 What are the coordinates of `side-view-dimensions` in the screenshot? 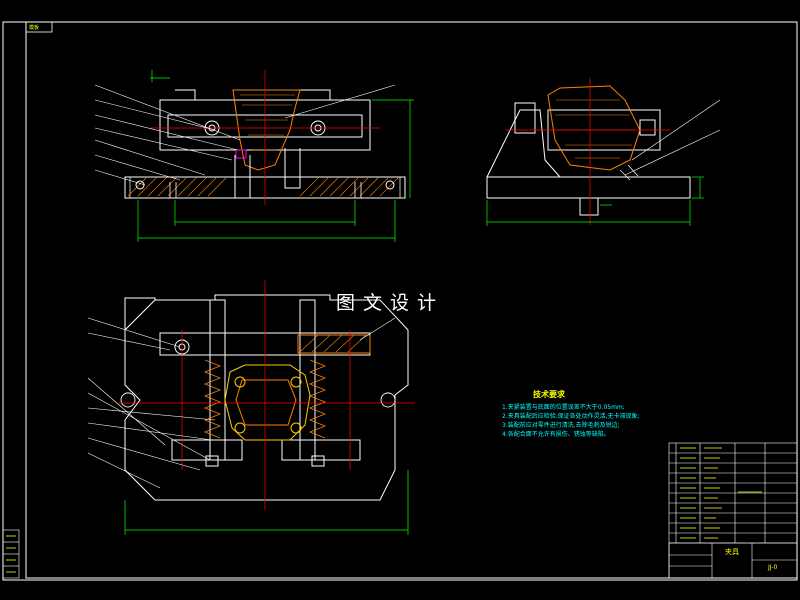 It's located at (595, 201).